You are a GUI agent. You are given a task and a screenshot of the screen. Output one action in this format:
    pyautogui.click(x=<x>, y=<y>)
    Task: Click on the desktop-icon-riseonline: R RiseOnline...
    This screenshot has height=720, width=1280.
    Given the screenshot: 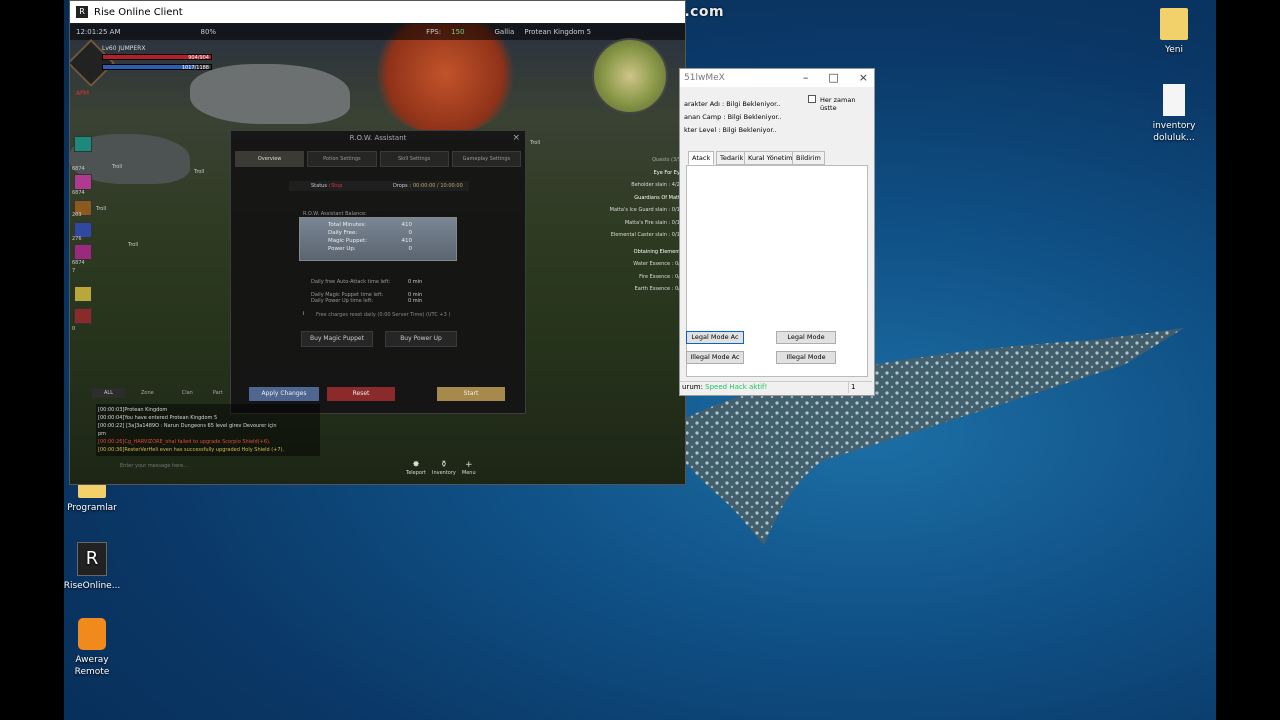 What is the action you would take?
    pyautogui.click(x=93, y=567)
    